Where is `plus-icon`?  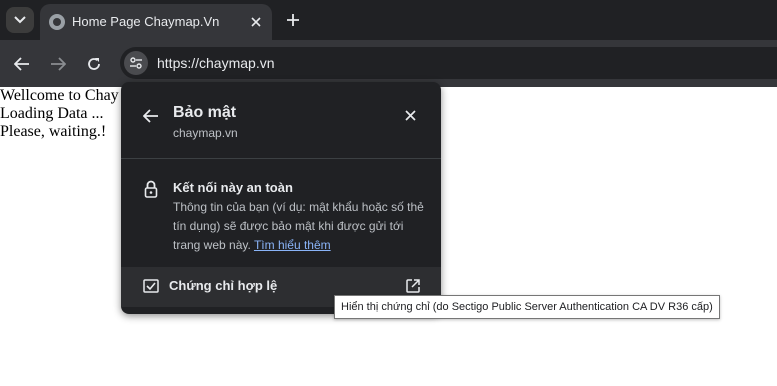
plus-icon is located at coordinates (293, 20).